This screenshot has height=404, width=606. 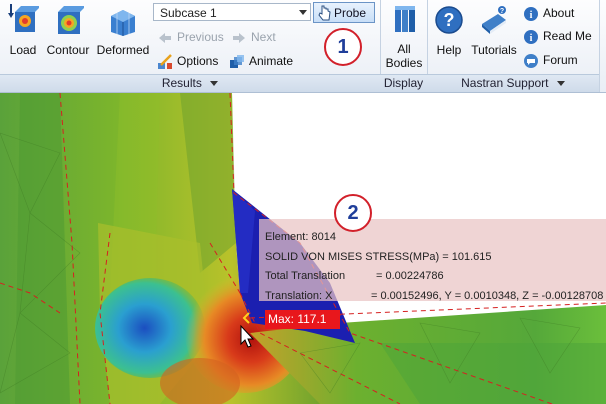 I want to click on callout-2: 2, so click(x=353, y=213).